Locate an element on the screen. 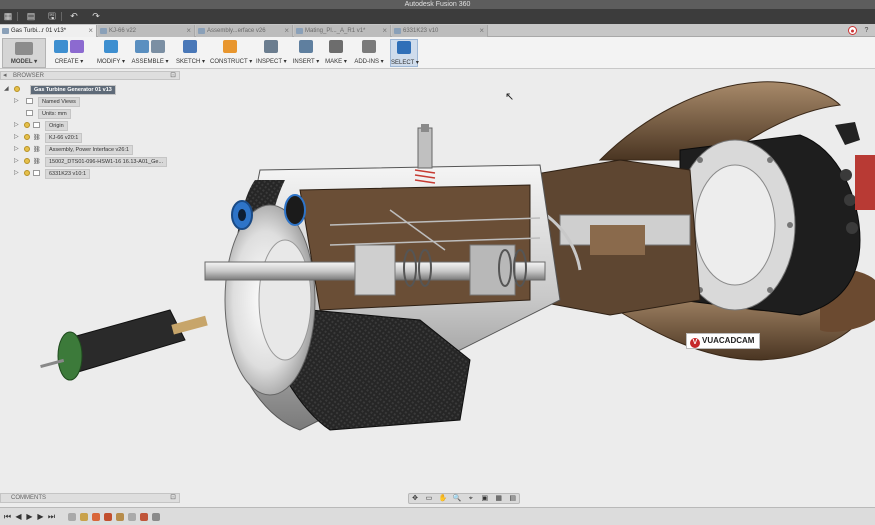 The image size is (875, 525). tree-item-units: Units: mm is located at coordinates (94, 113).